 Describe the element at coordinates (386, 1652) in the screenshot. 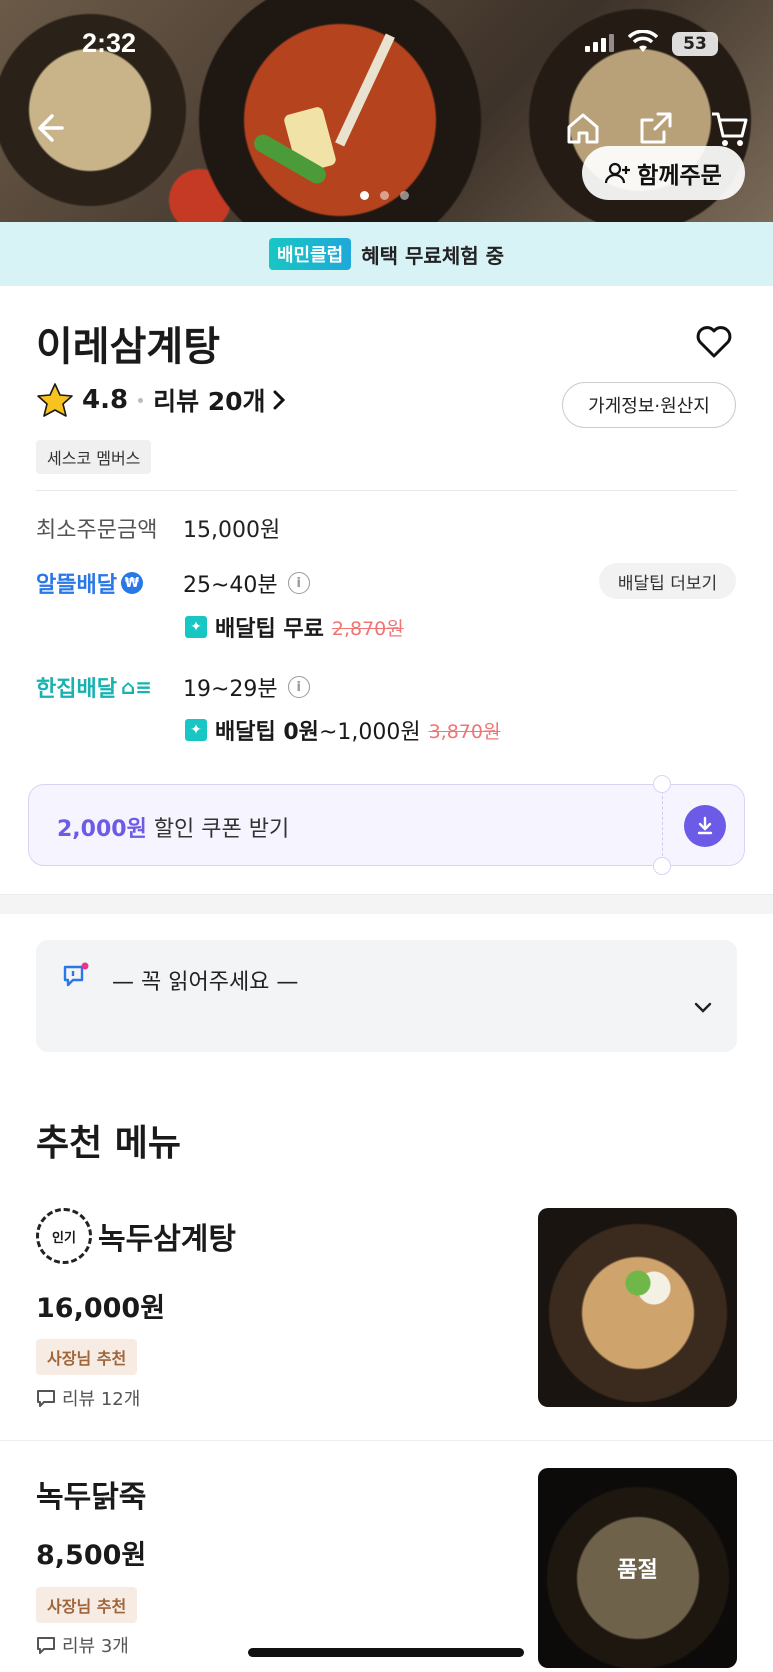

I see `home-indicator` at that location.